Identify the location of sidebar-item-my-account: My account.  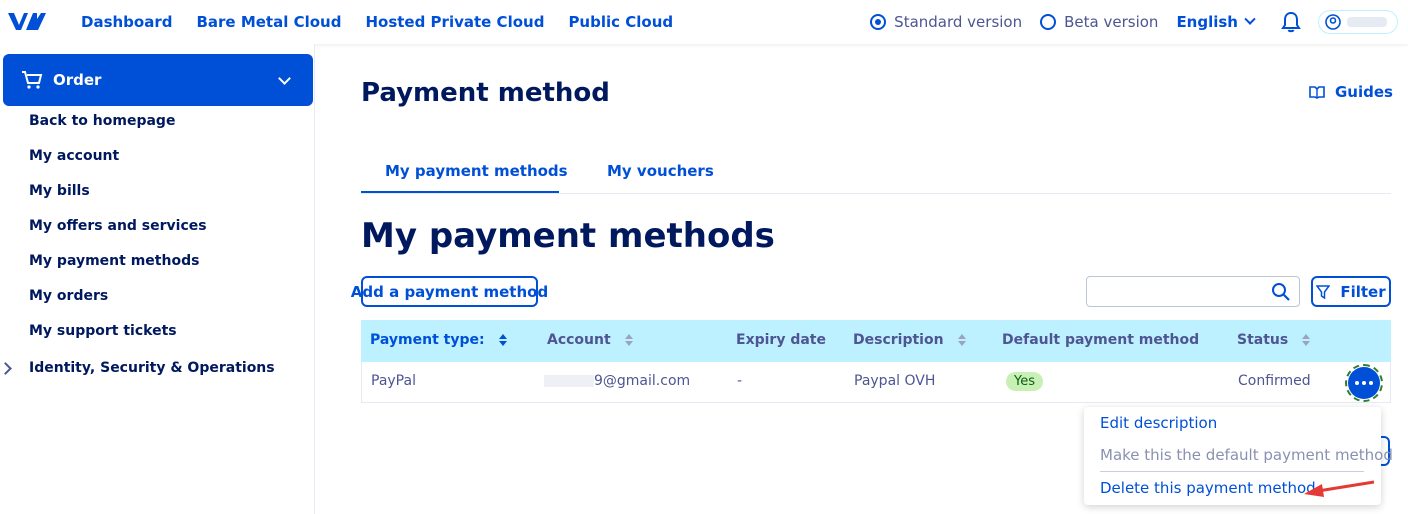
(152, 162).